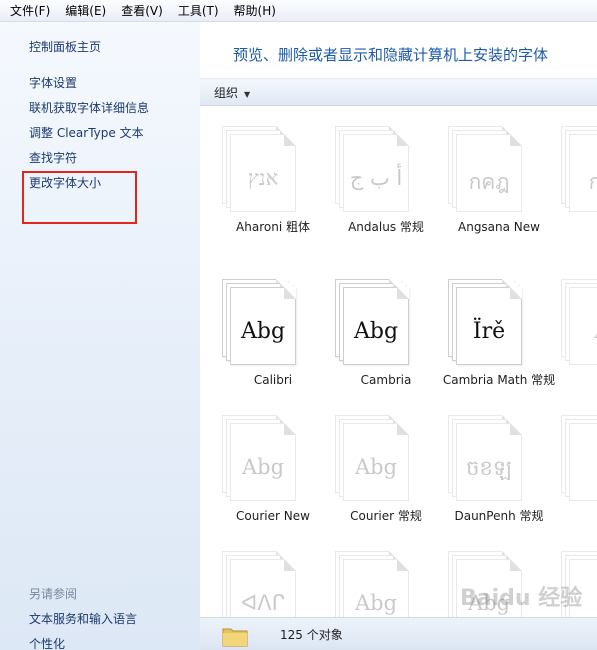 Image resolution: width=597 pixels, height=650 pixels. Describe the element at coordinates (47, 642) in the screenshot. I see `personalization-link: 个性化` at that location.